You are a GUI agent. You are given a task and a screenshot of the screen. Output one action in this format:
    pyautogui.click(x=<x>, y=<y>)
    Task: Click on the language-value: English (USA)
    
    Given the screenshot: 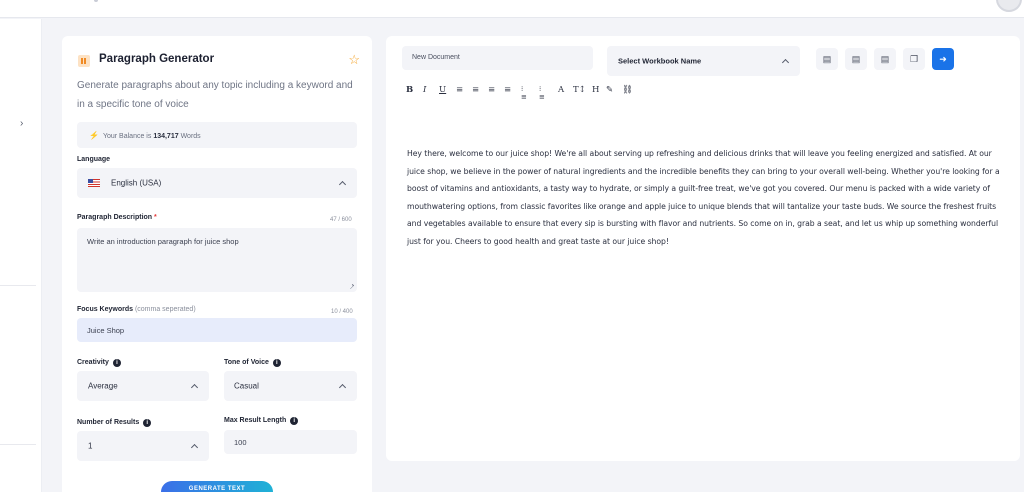 What is the action you would take?
    pyautogui.click(x=136, y=183)
    